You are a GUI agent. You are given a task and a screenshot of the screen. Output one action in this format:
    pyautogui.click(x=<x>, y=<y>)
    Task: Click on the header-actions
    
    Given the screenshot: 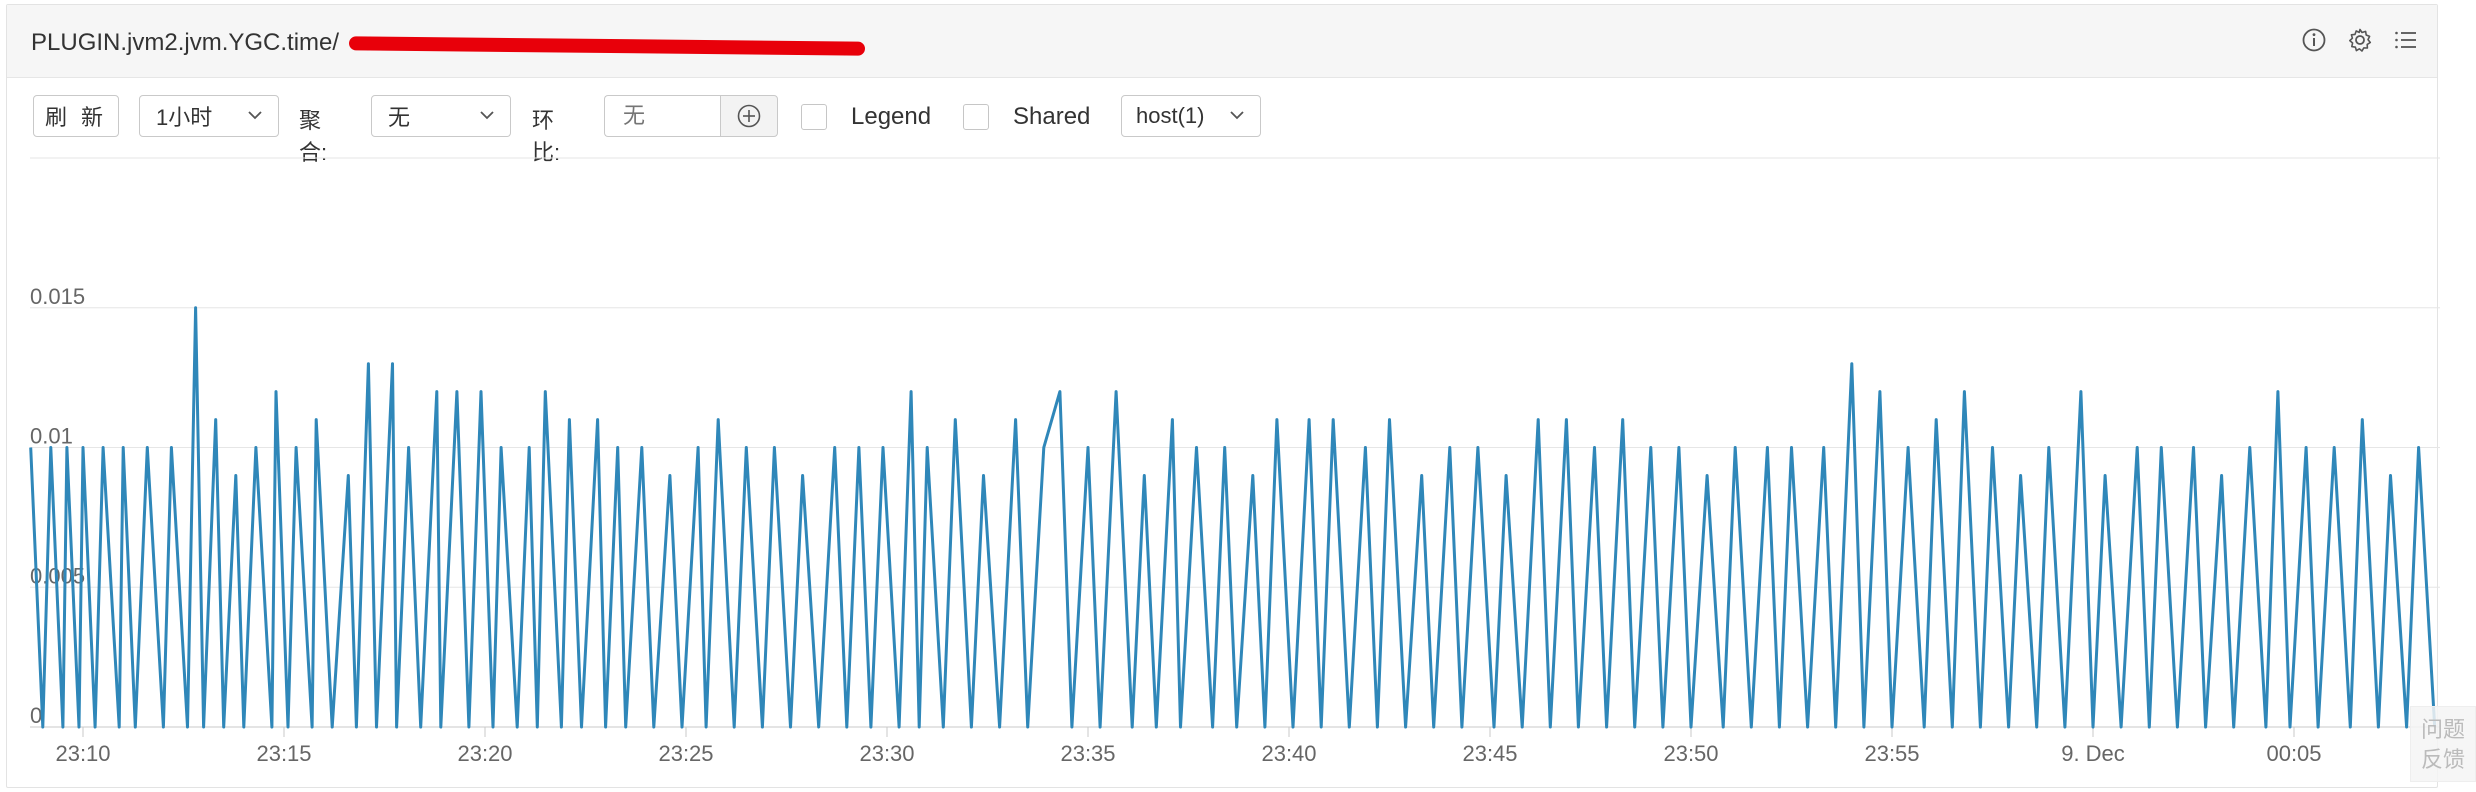 What is the action you would take?
    pyautogui.click(x=2360, y=40)
    